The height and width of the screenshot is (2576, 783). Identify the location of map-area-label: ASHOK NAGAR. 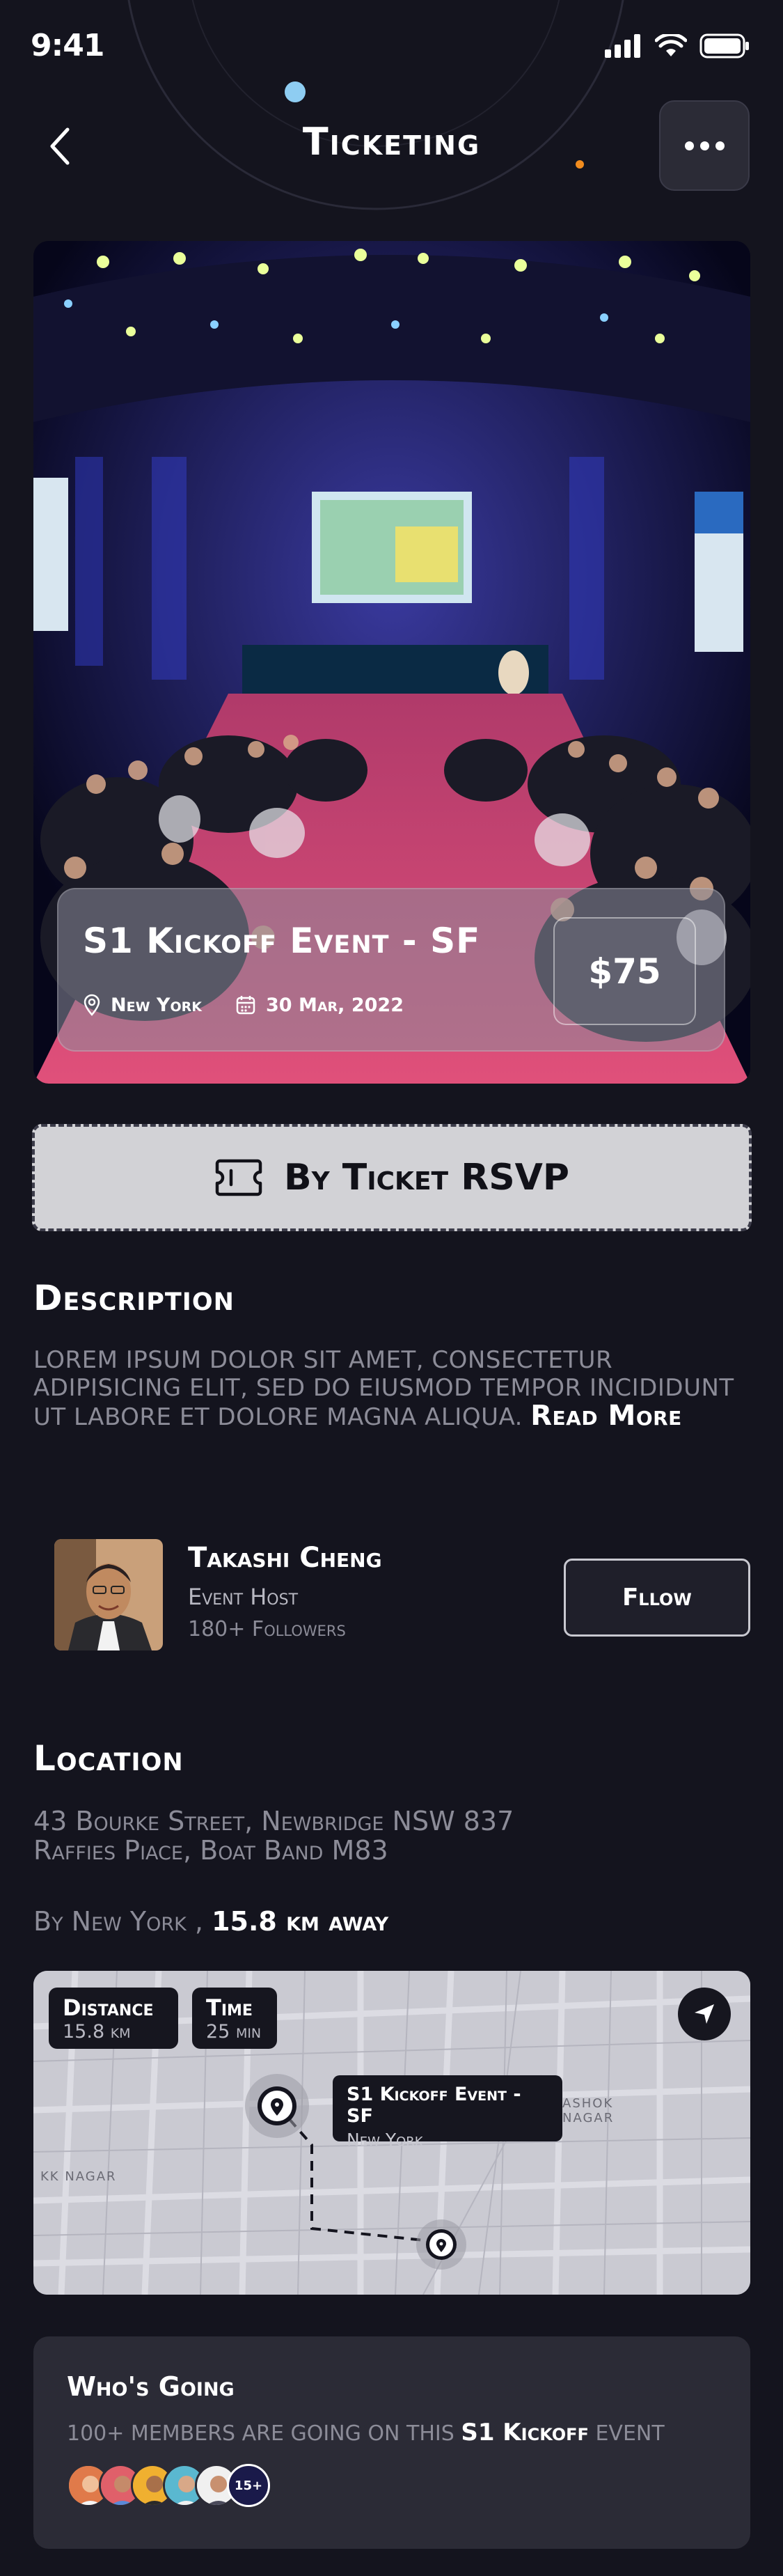
(588, 2110).